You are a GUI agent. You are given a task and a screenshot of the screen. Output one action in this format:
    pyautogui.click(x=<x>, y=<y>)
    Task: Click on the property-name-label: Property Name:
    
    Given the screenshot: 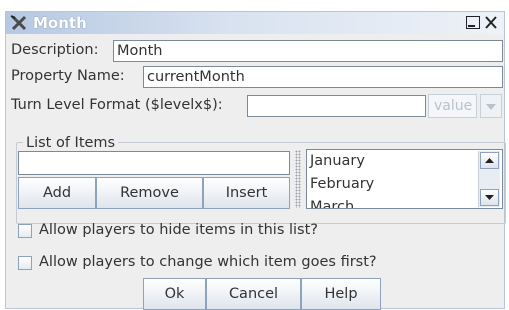 What is the action you would take?
    pyautogui.click(x=68, y=76)
    